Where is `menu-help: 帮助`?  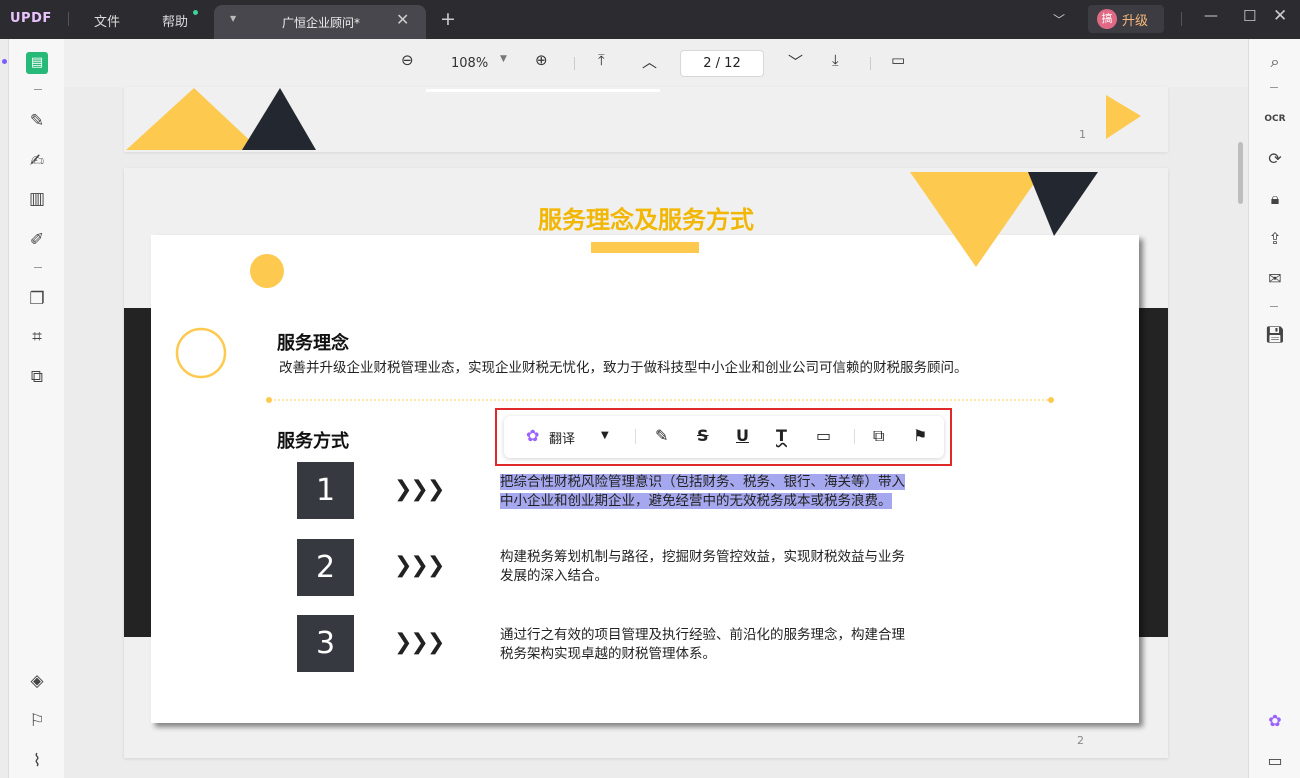
menu-help: 帮助 is located at coordinates (175, 20).